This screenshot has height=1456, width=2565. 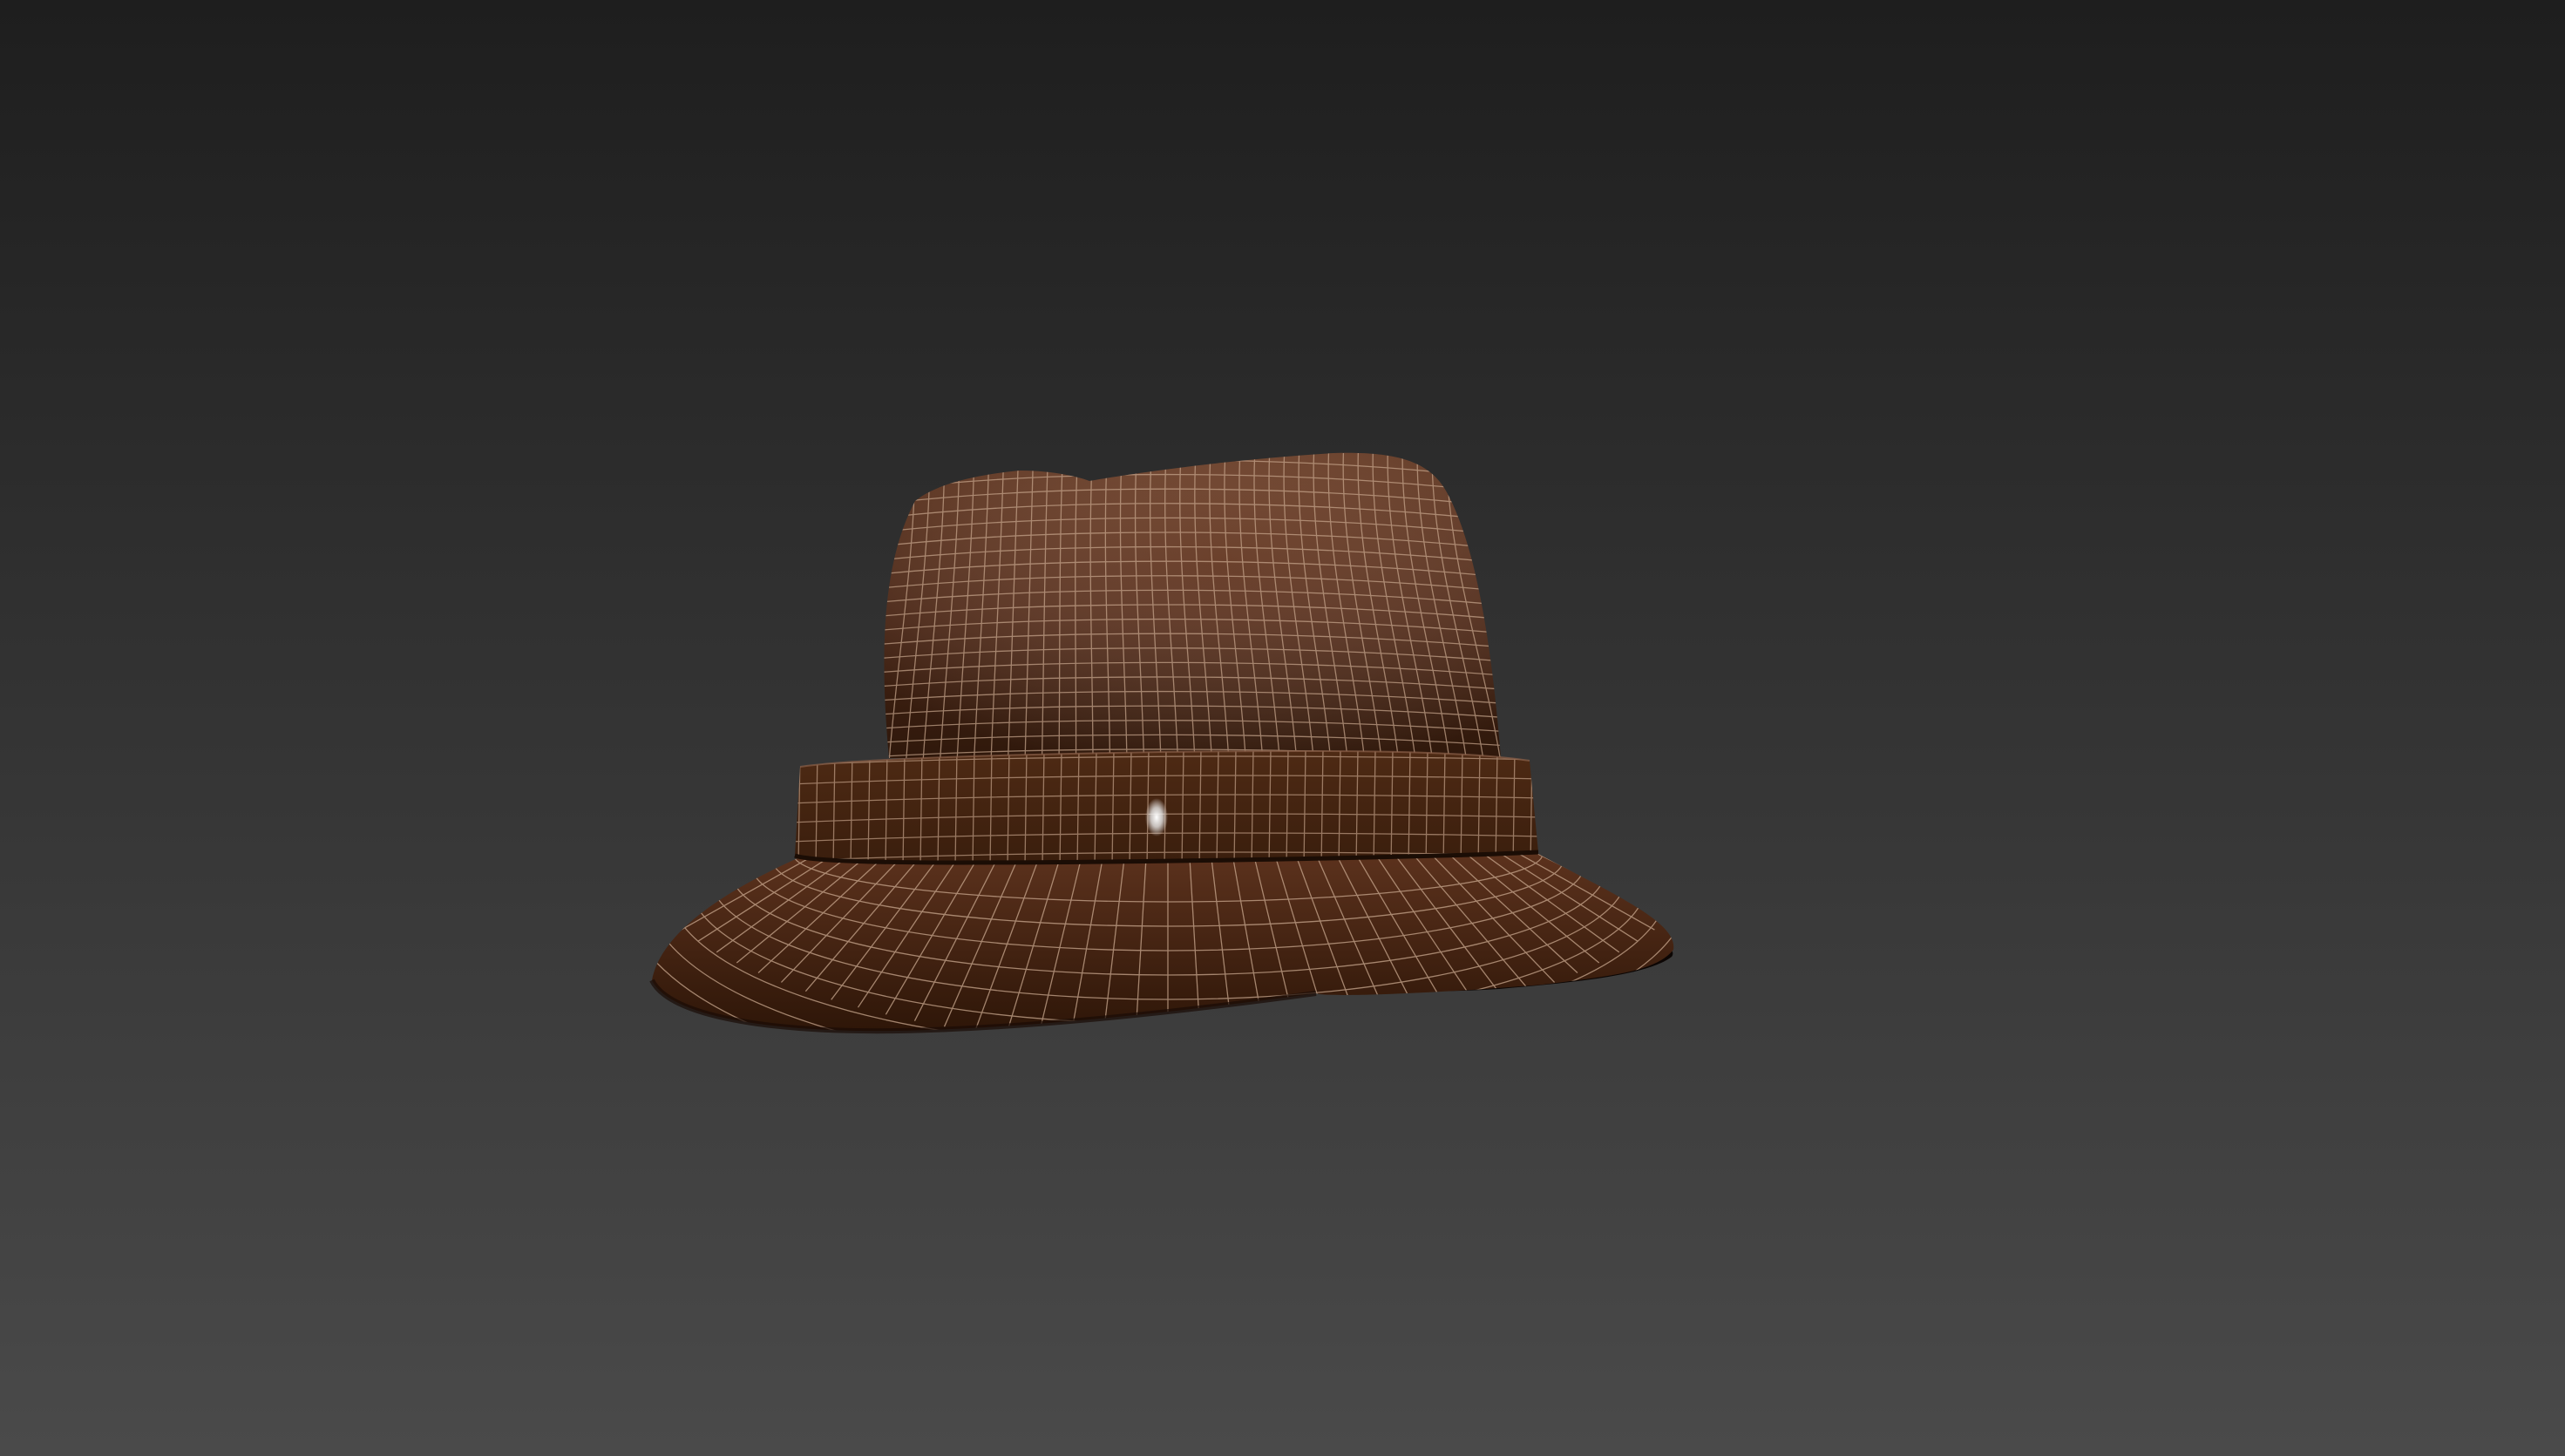 I want to click on hat-crown, so click(x=1192, y=605).